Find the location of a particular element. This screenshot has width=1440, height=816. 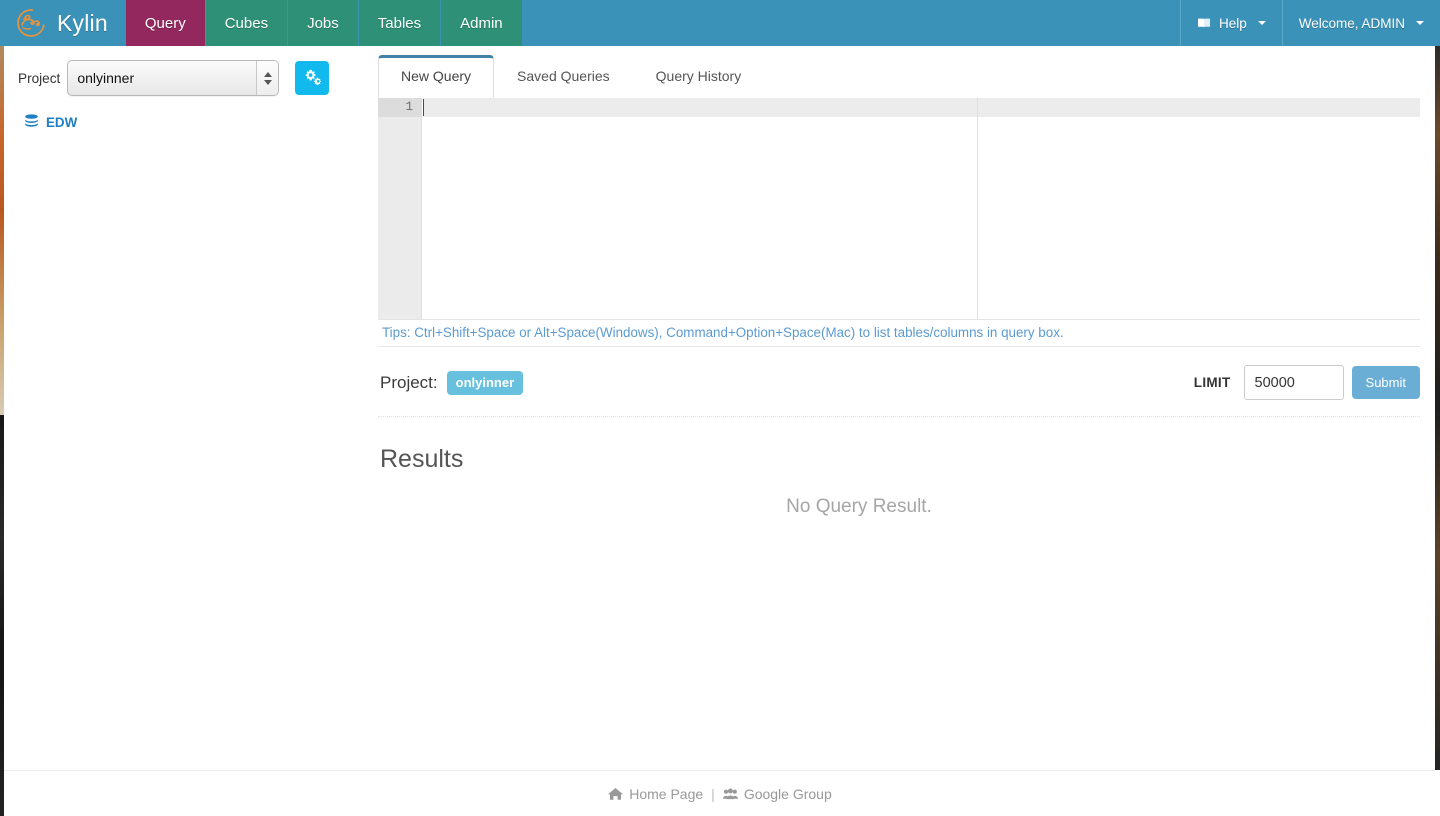

table-tree: EDW is located at coordinates (187, 122).